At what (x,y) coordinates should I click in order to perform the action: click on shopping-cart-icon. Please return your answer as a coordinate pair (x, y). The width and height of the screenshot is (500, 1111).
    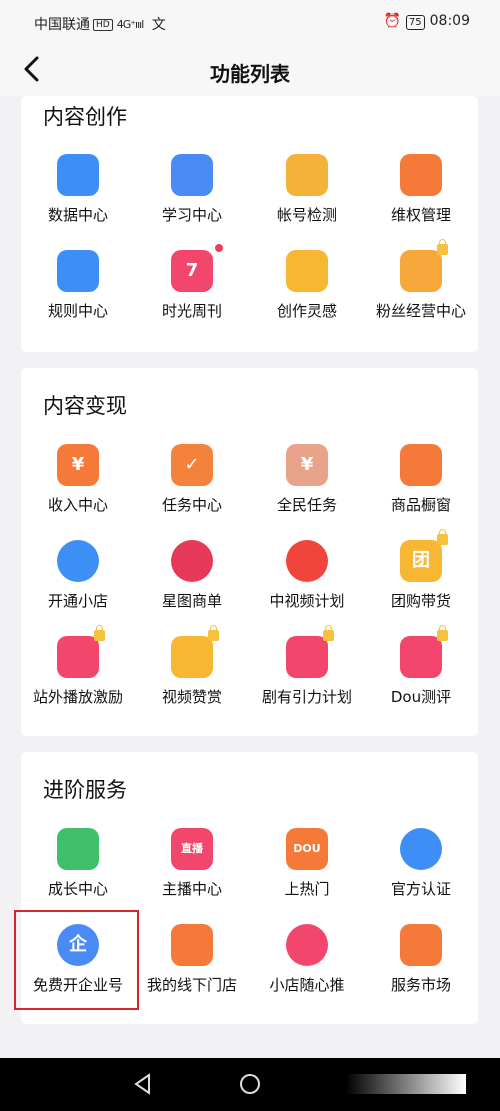
    Looking at the image, I should click on (421, 465).